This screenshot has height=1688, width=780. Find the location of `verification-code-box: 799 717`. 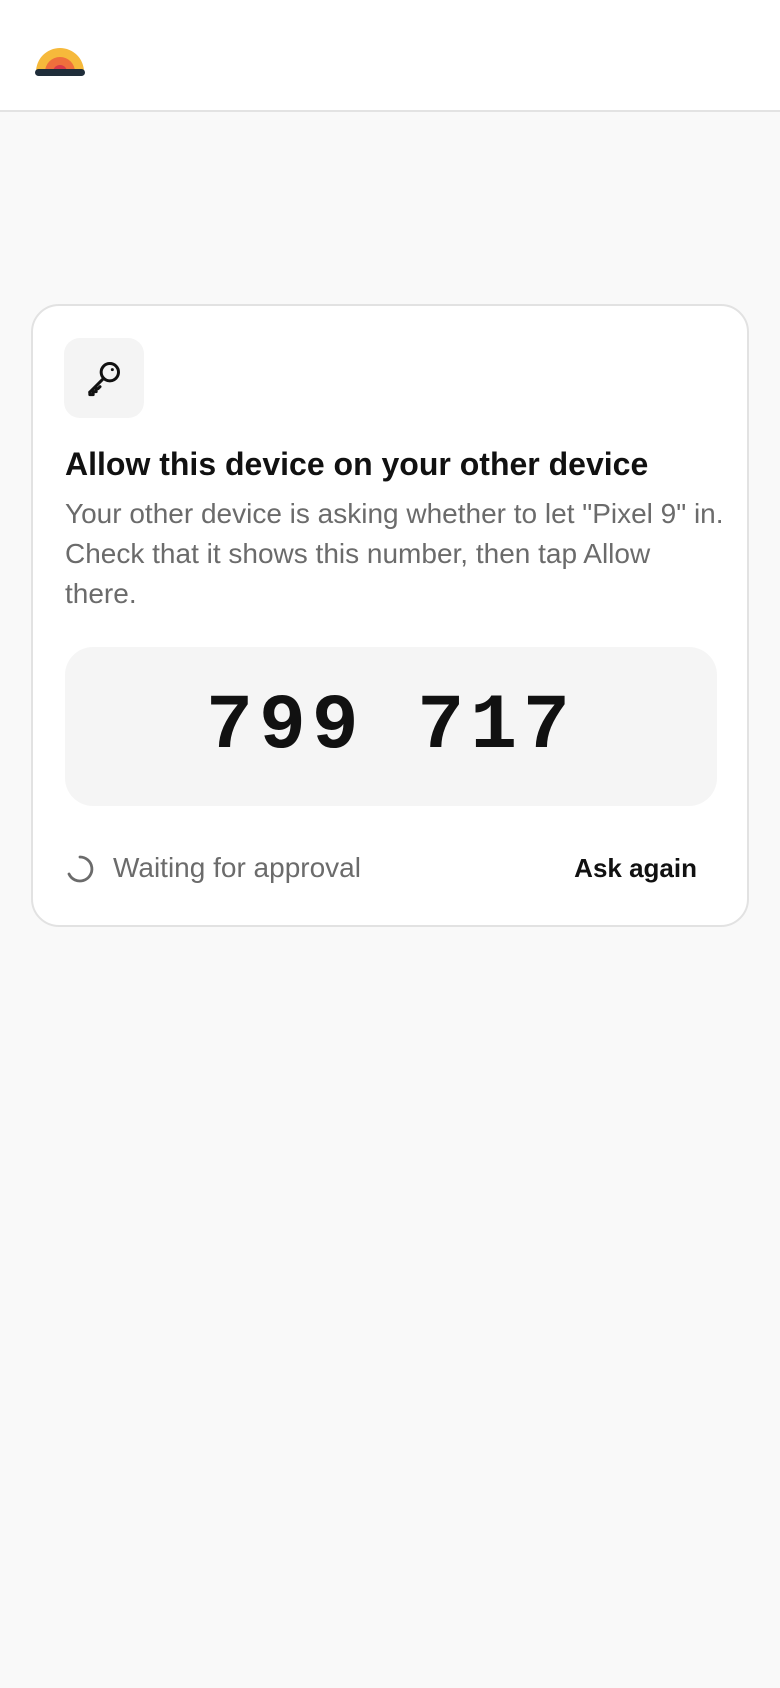

verification-code-box: 799 717 is located at coordinates (391, 726).